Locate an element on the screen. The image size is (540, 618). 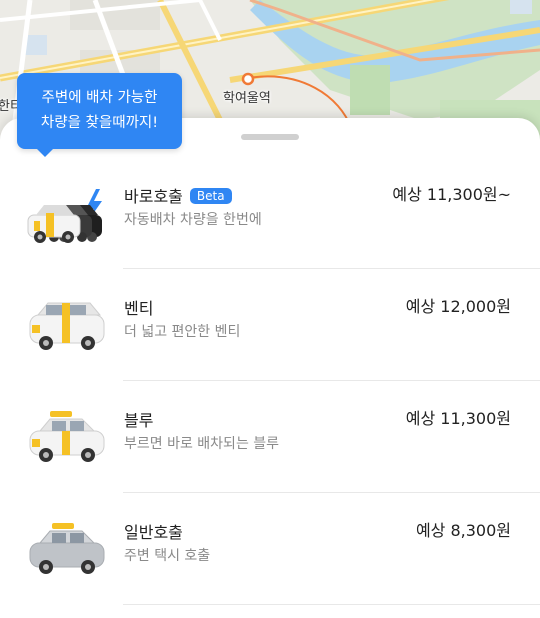
option-description: 더 넓고 편안한 벤티 is located at coordinates (182, 332).